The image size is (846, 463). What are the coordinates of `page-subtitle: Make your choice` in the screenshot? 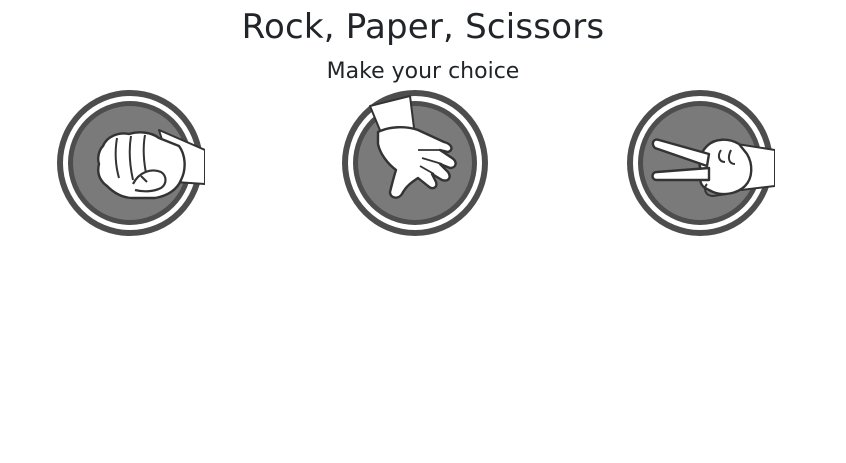 It's located at (423, 71).